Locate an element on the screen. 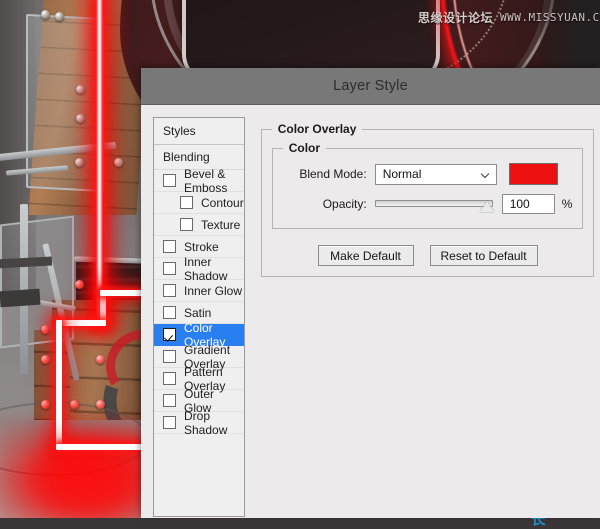 The height and width of the screenshot is (529, 600). blend-mode-value: Normal is located at coordinates (402, 174).